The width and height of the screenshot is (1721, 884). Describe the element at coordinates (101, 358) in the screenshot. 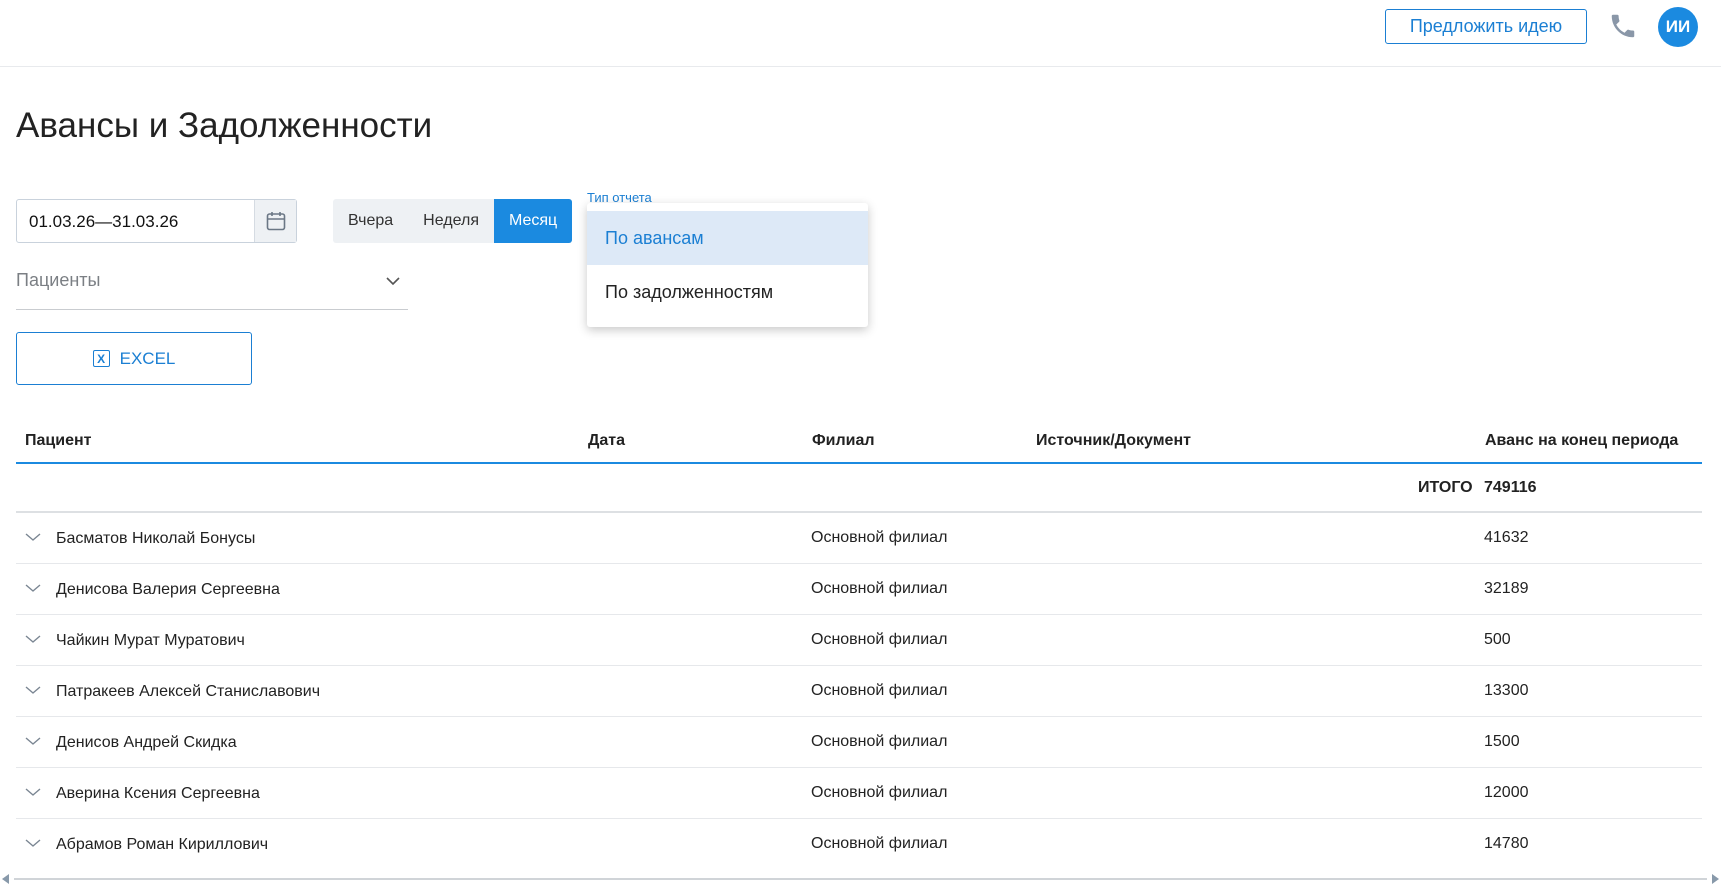

I see `excel-icon: X` at that location.